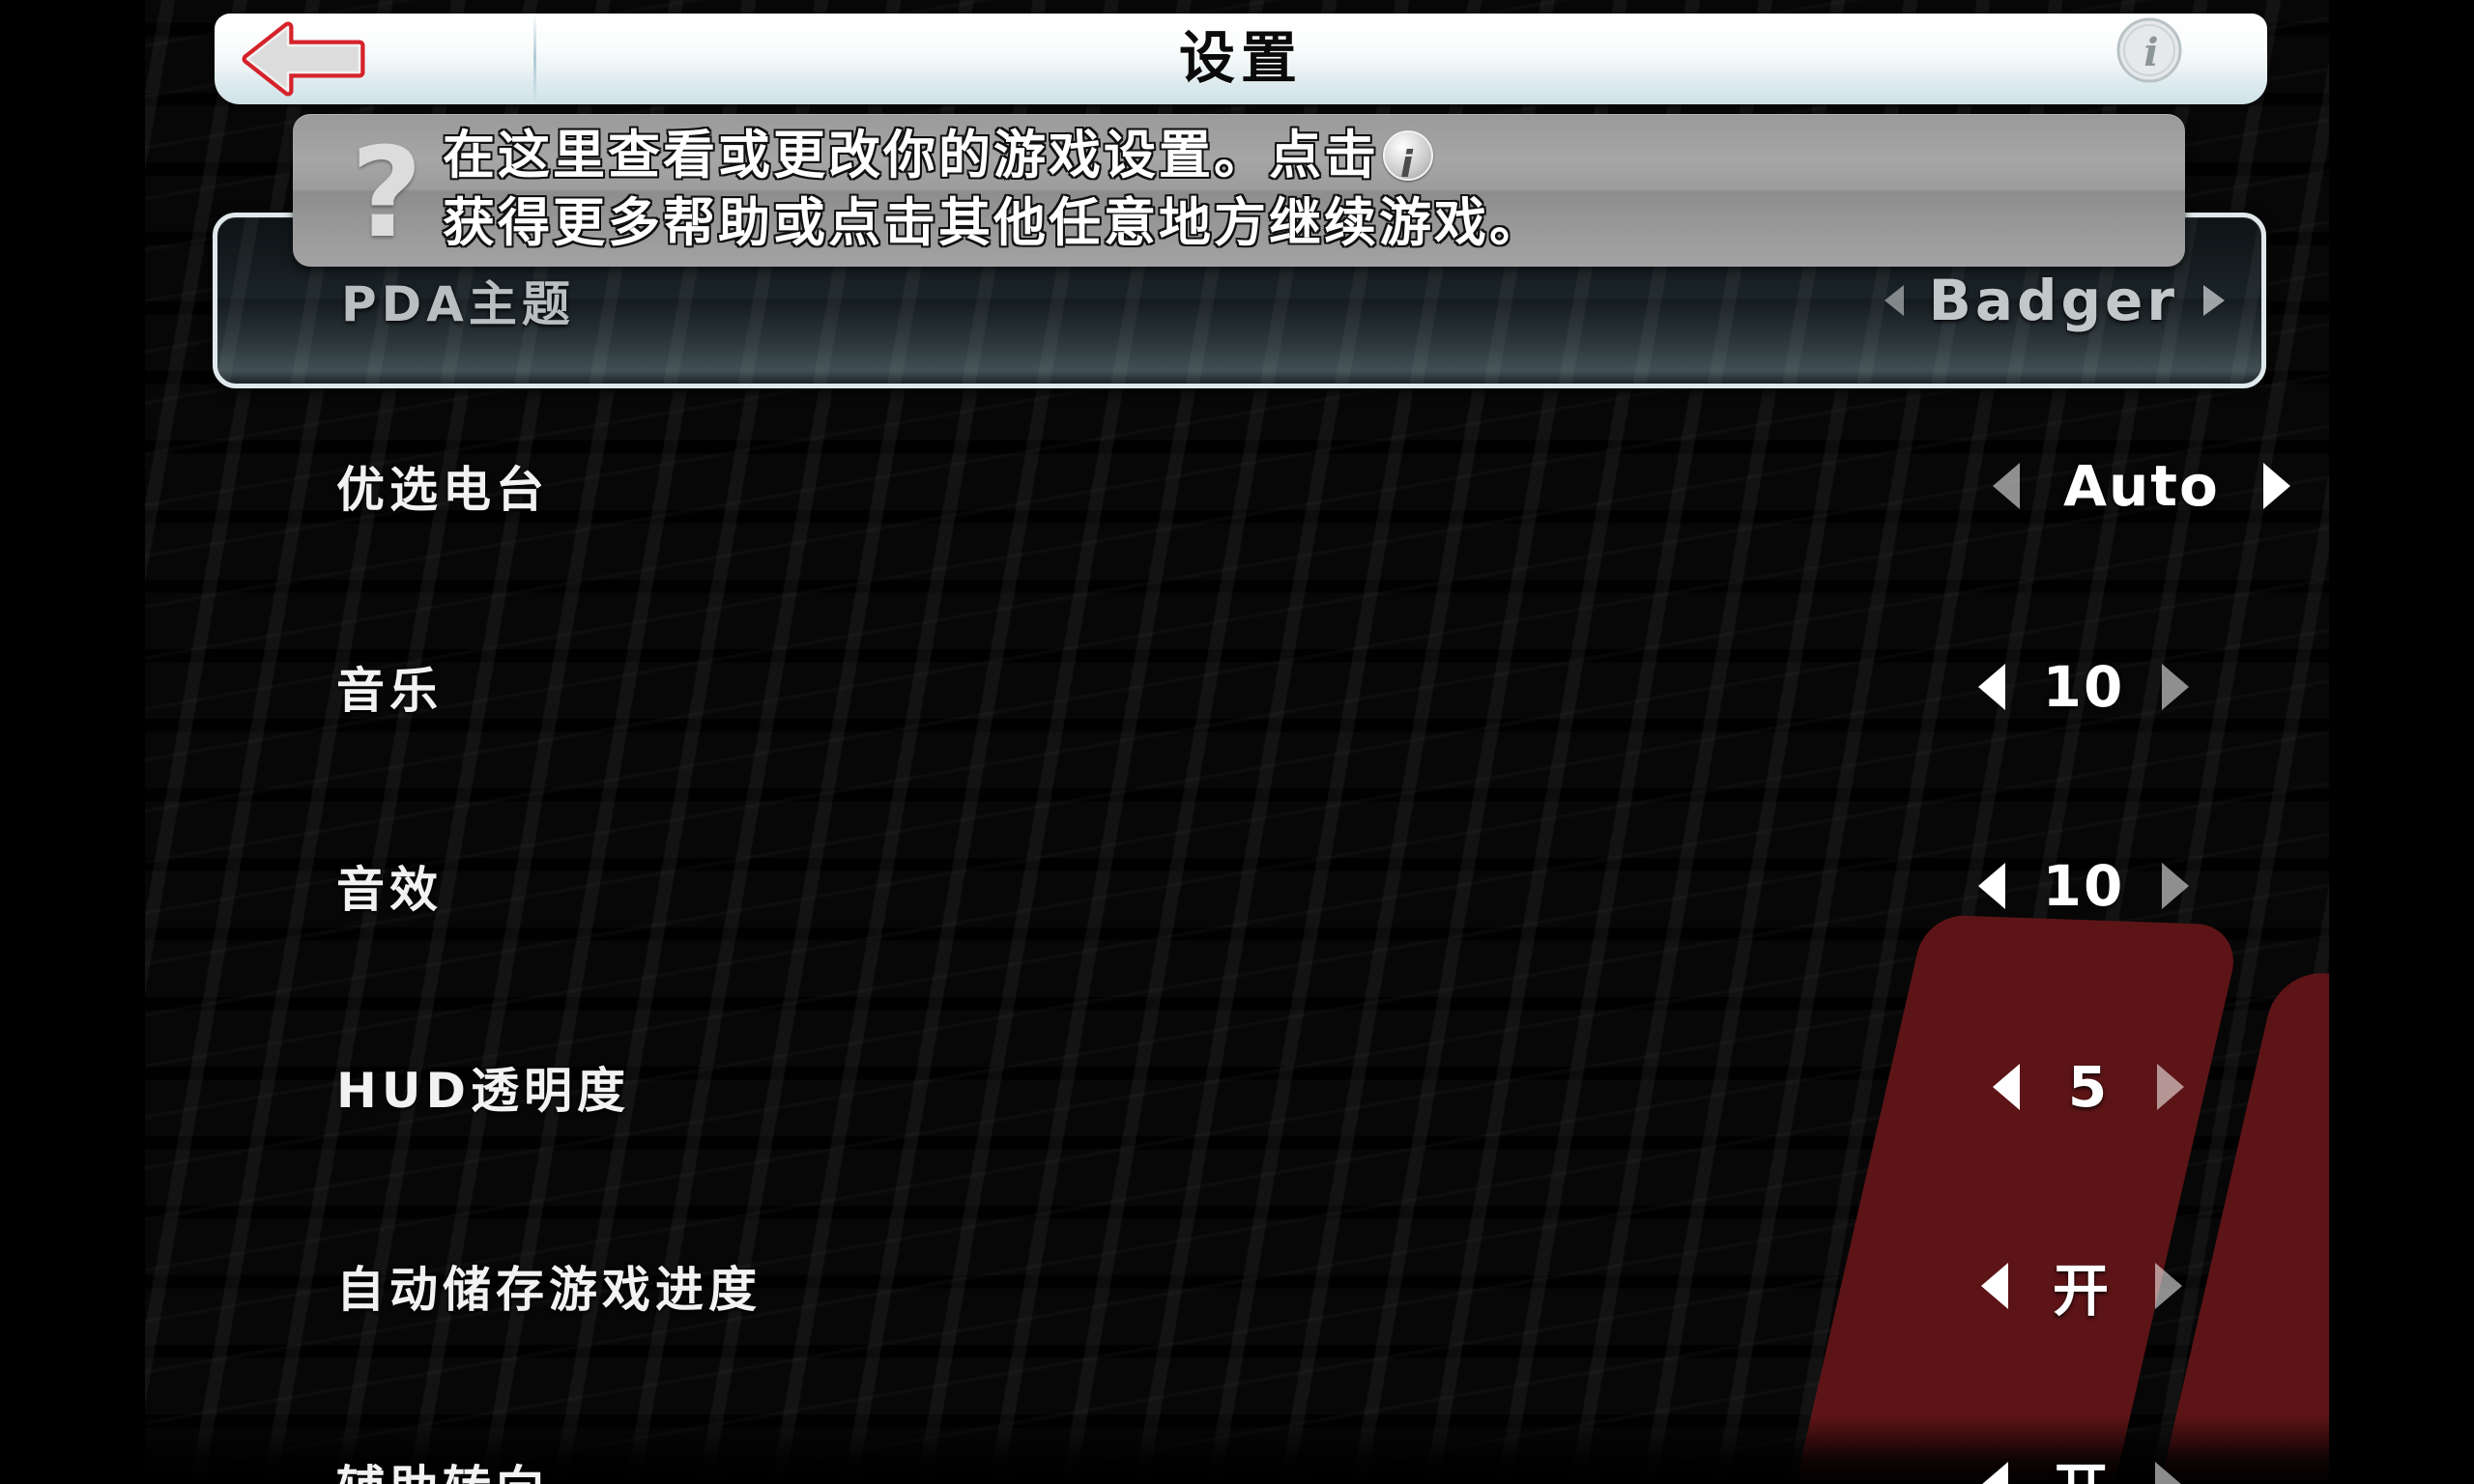 This screenshot has width=2474, height=1484. I want to click on help-tooltip-line-1: 在这里查看或更改你的游戏设置。点击, so click(1307, 160).